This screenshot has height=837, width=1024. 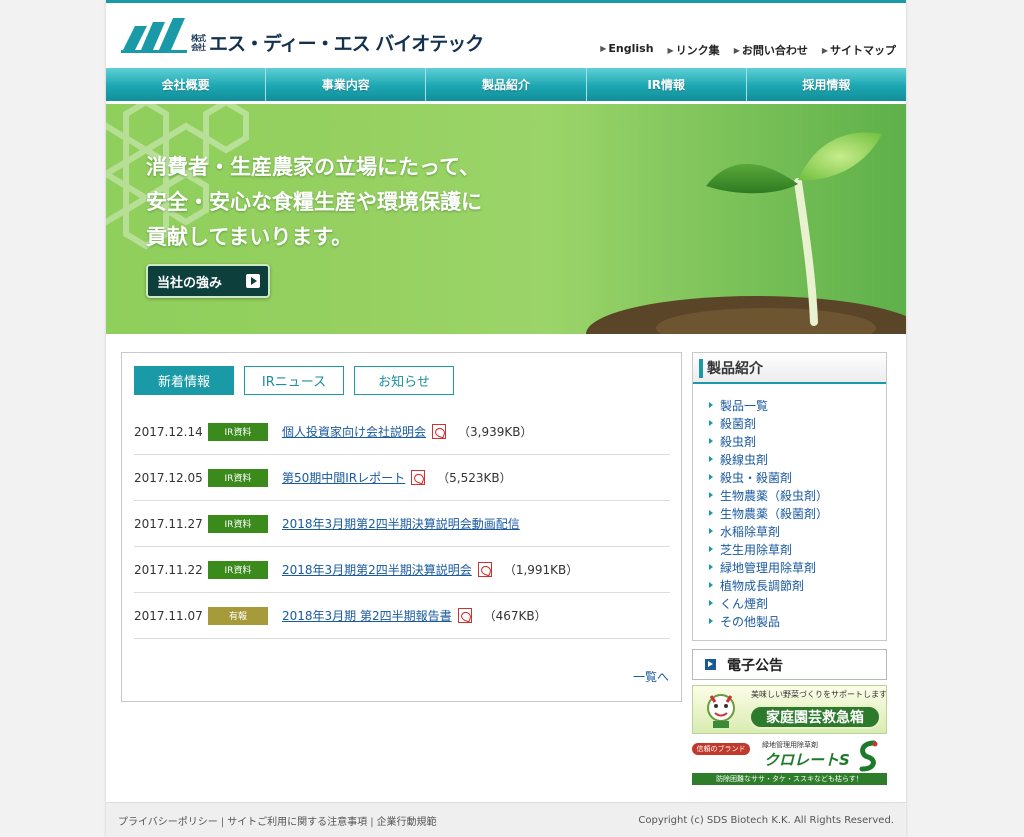 What do you see at coordinates (755, 665) in the screenshot?
I see `electronic-notice-label: 電子公告` at bounding box center [755, 665].